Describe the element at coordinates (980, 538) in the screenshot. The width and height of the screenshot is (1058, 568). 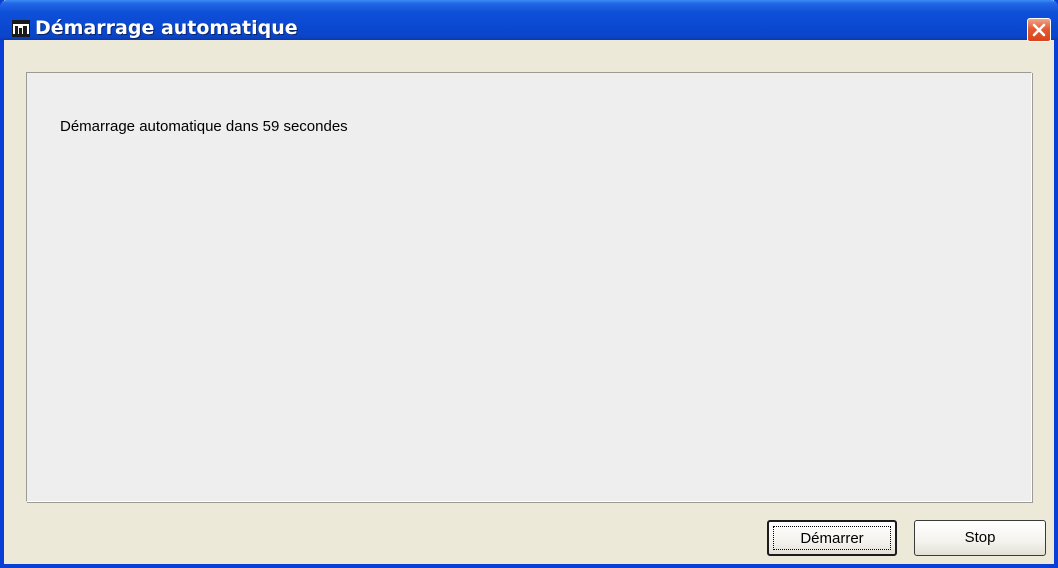
I see `stop-button: Stop` at that location.